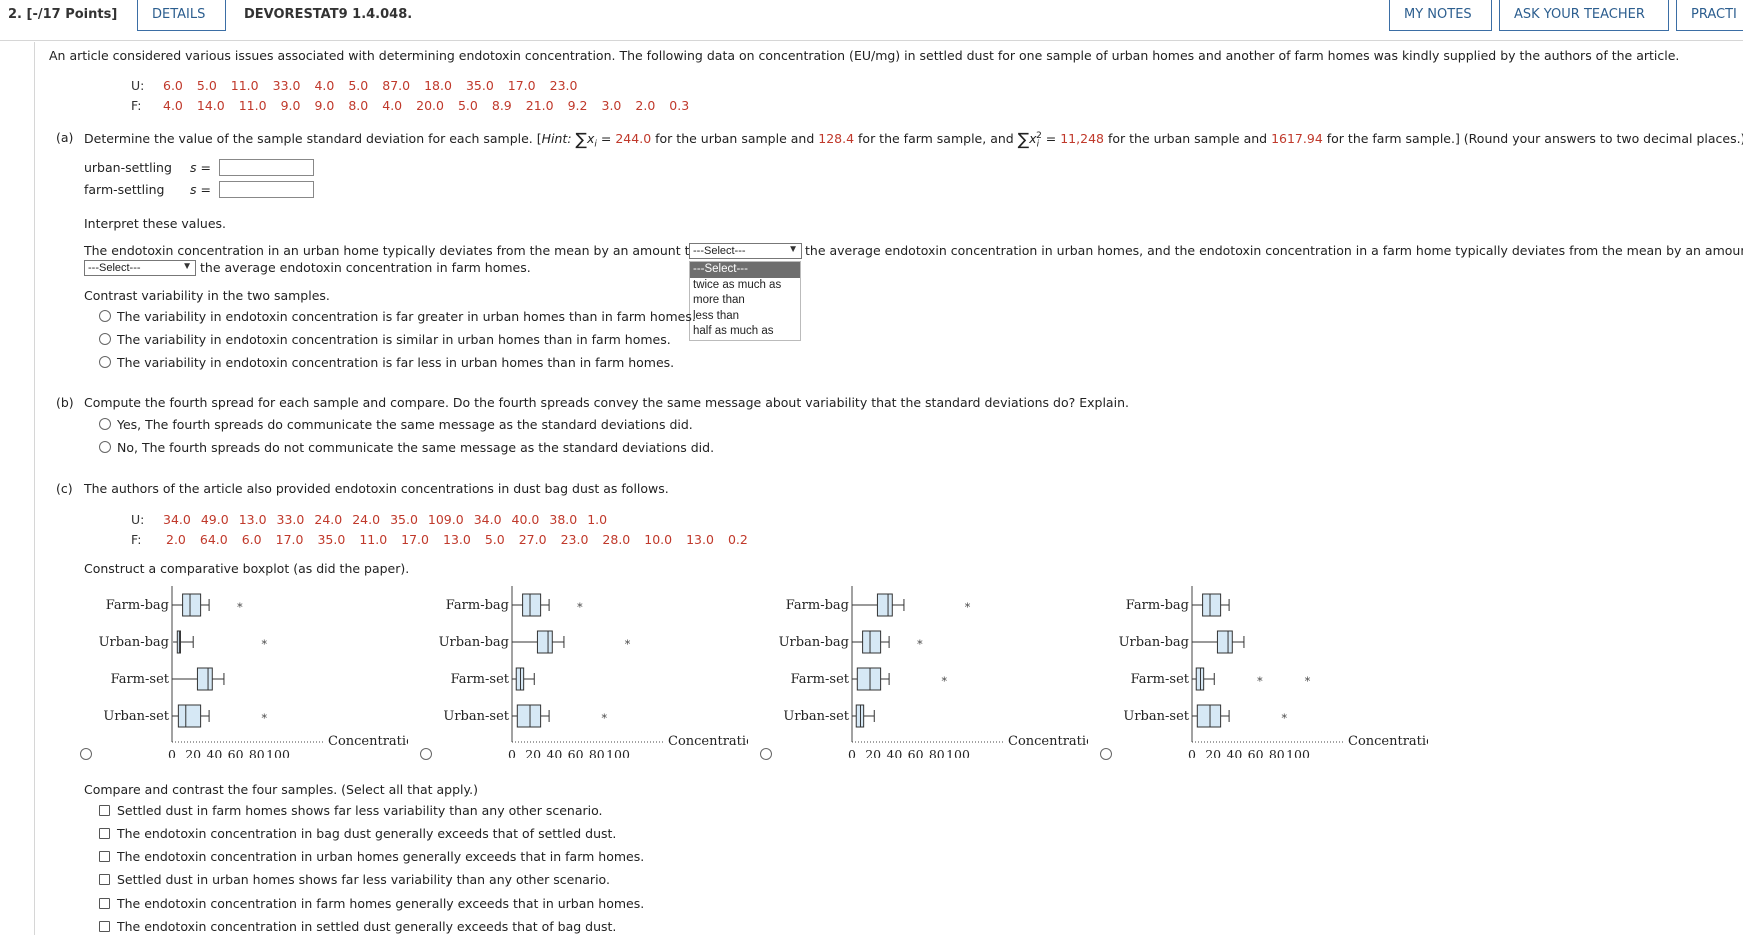  Describe the element at coordinates (137, 605) in the screenshot. I see `category-label: Farm-bag` at that location.